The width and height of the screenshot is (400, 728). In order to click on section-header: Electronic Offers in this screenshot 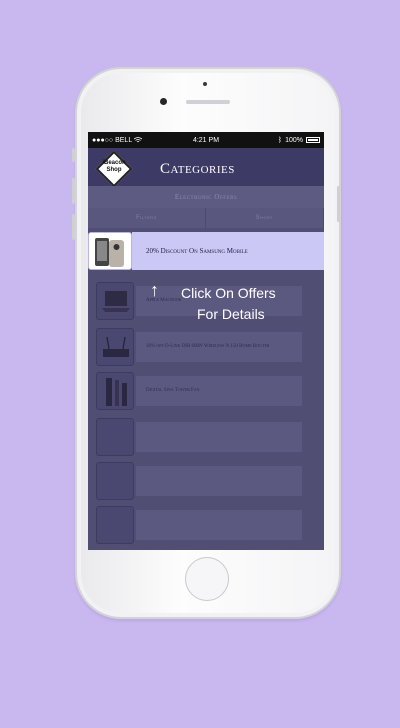, I will do `click(206, 197)`.